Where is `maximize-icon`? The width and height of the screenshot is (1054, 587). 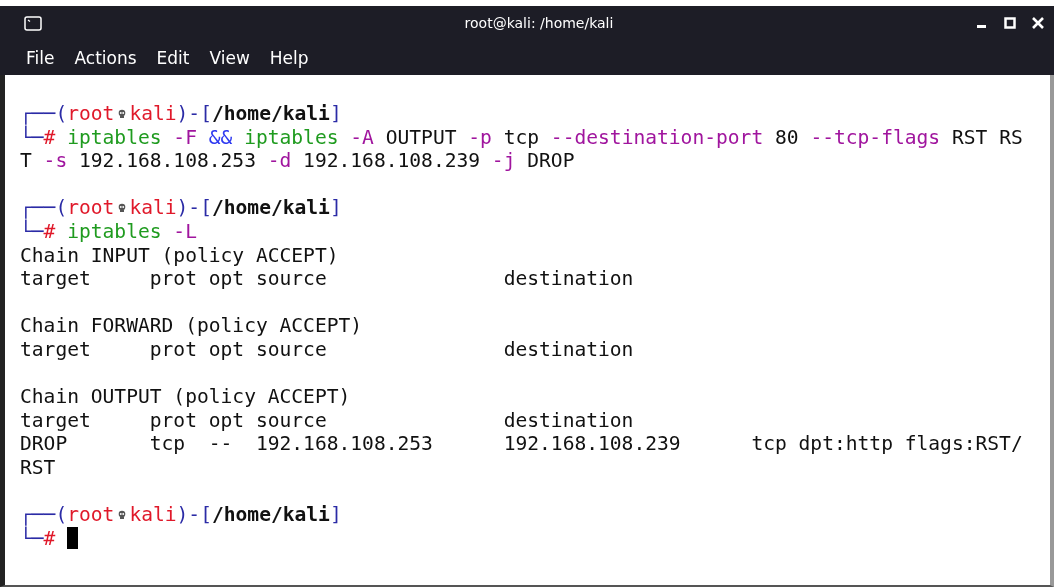 maximize-icon is located at coordinates (1010, 23).